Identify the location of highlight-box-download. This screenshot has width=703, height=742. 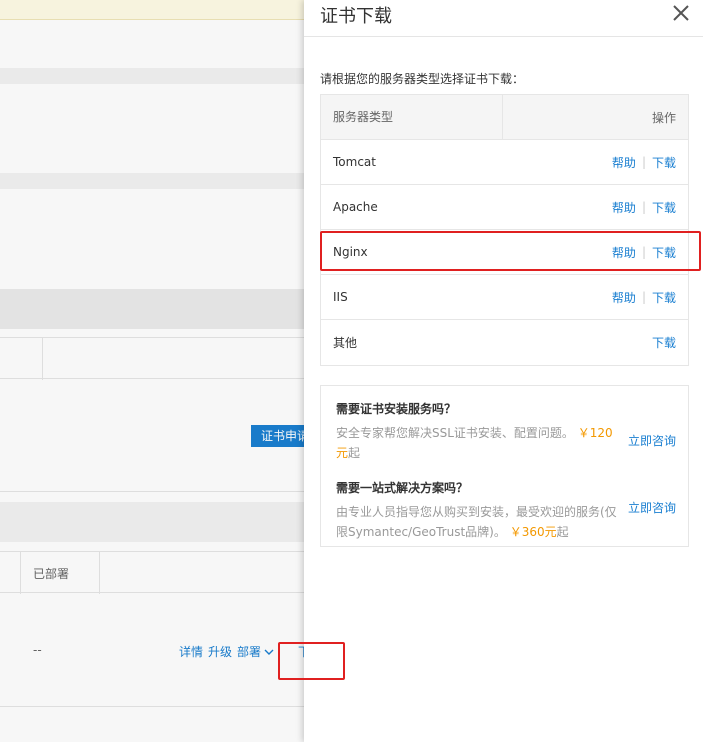
(311, 661).